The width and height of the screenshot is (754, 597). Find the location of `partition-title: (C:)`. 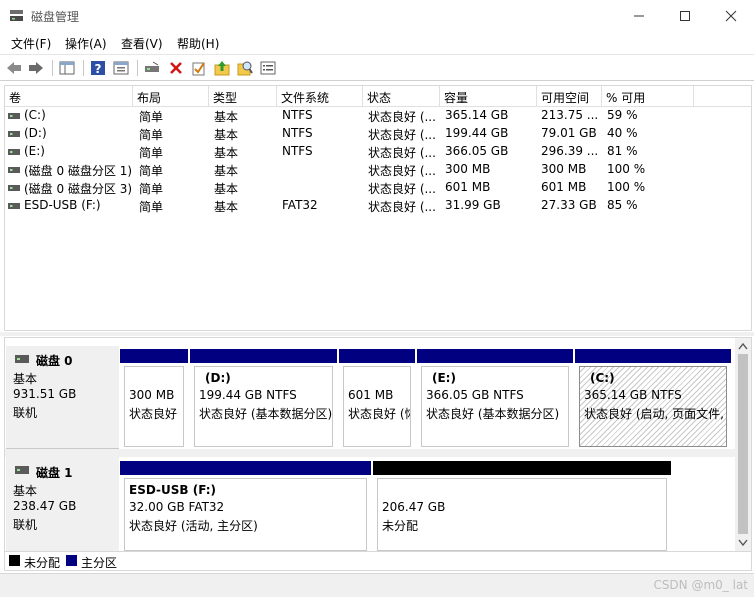

partition-title: (C:) is located at coordinates (602, 378).